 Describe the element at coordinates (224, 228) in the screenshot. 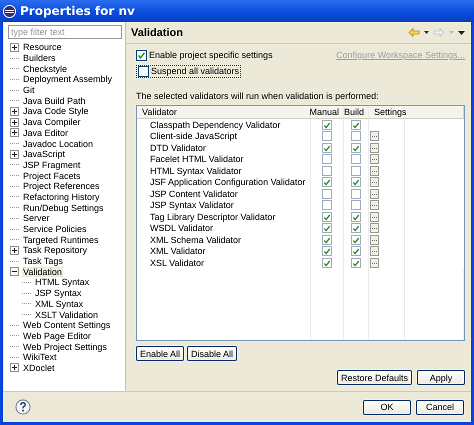

I see `table-cell: WSDL Validator` at that location.